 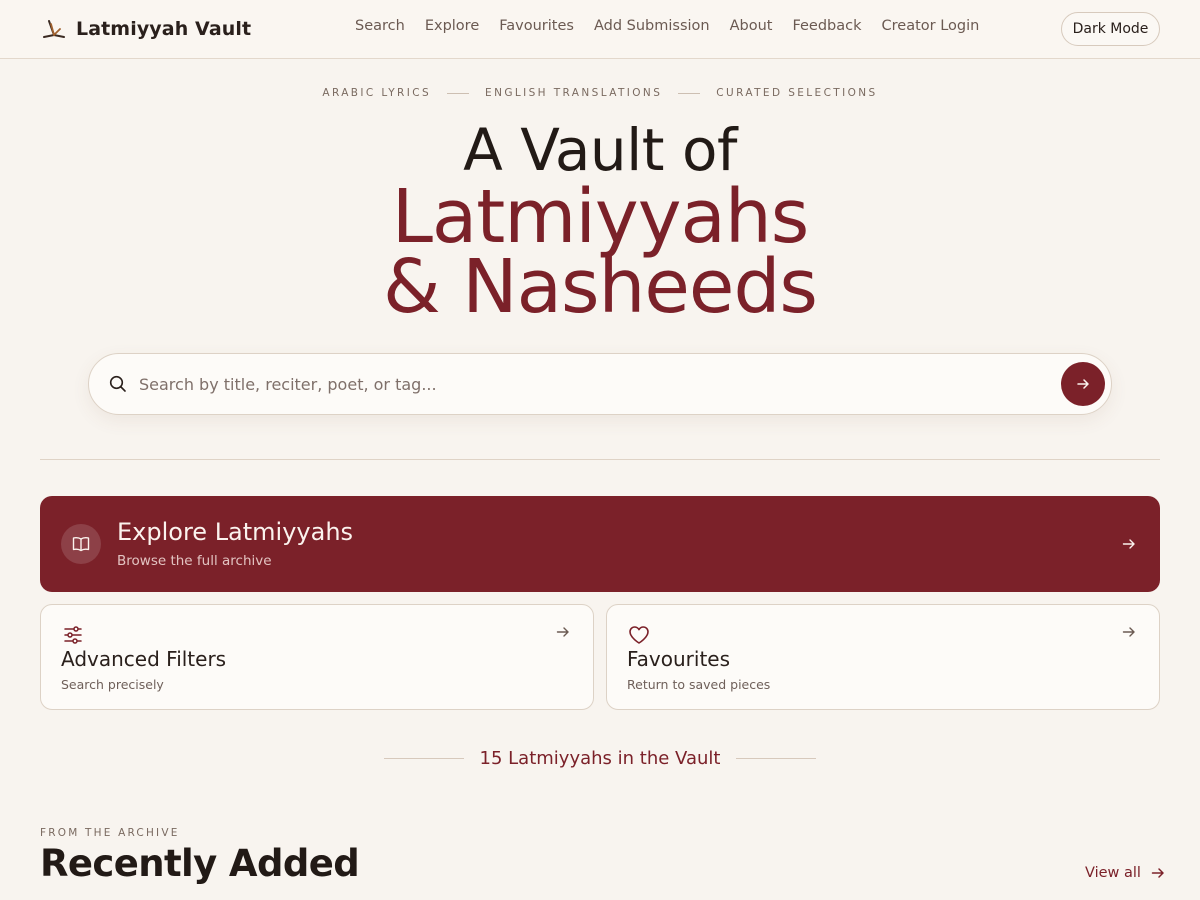 What do you see at coordinates (600, 150) in the screenshot?
I see `hero-title-line1: A Vault of` at bounding box center [600, 150].